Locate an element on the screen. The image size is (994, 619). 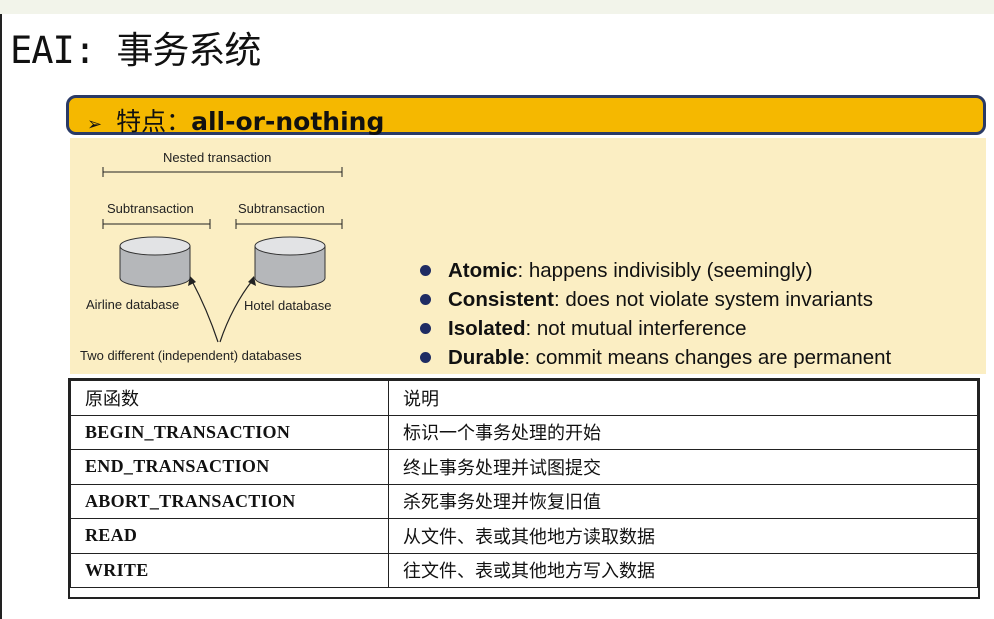
header-cell-description: 说明 is located at coordinates (683, 398).